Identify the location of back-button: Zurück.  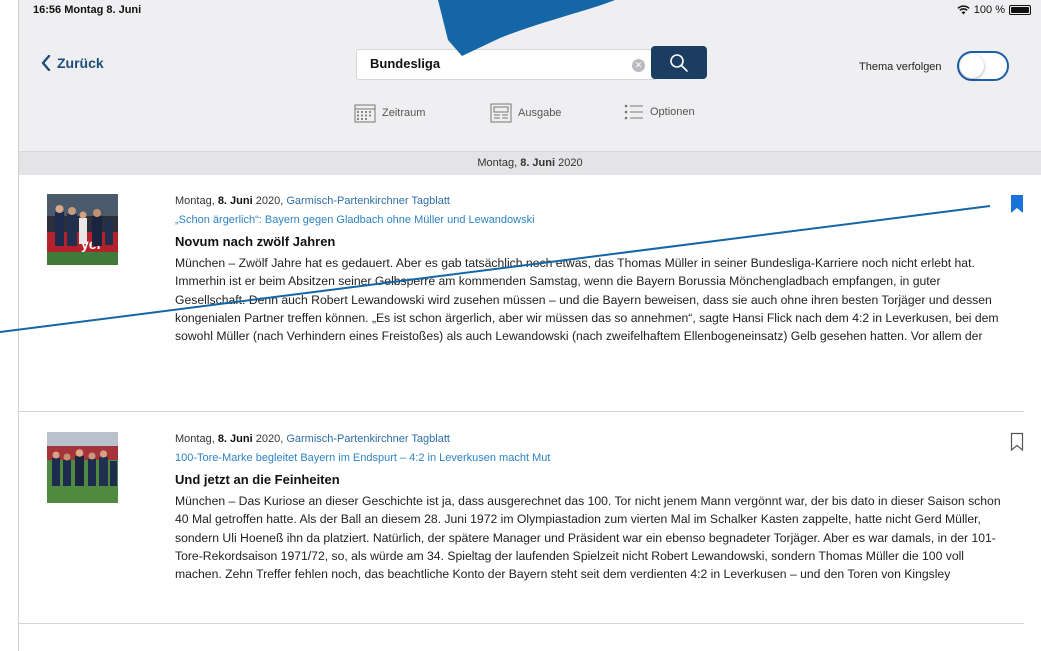
(72, 63).